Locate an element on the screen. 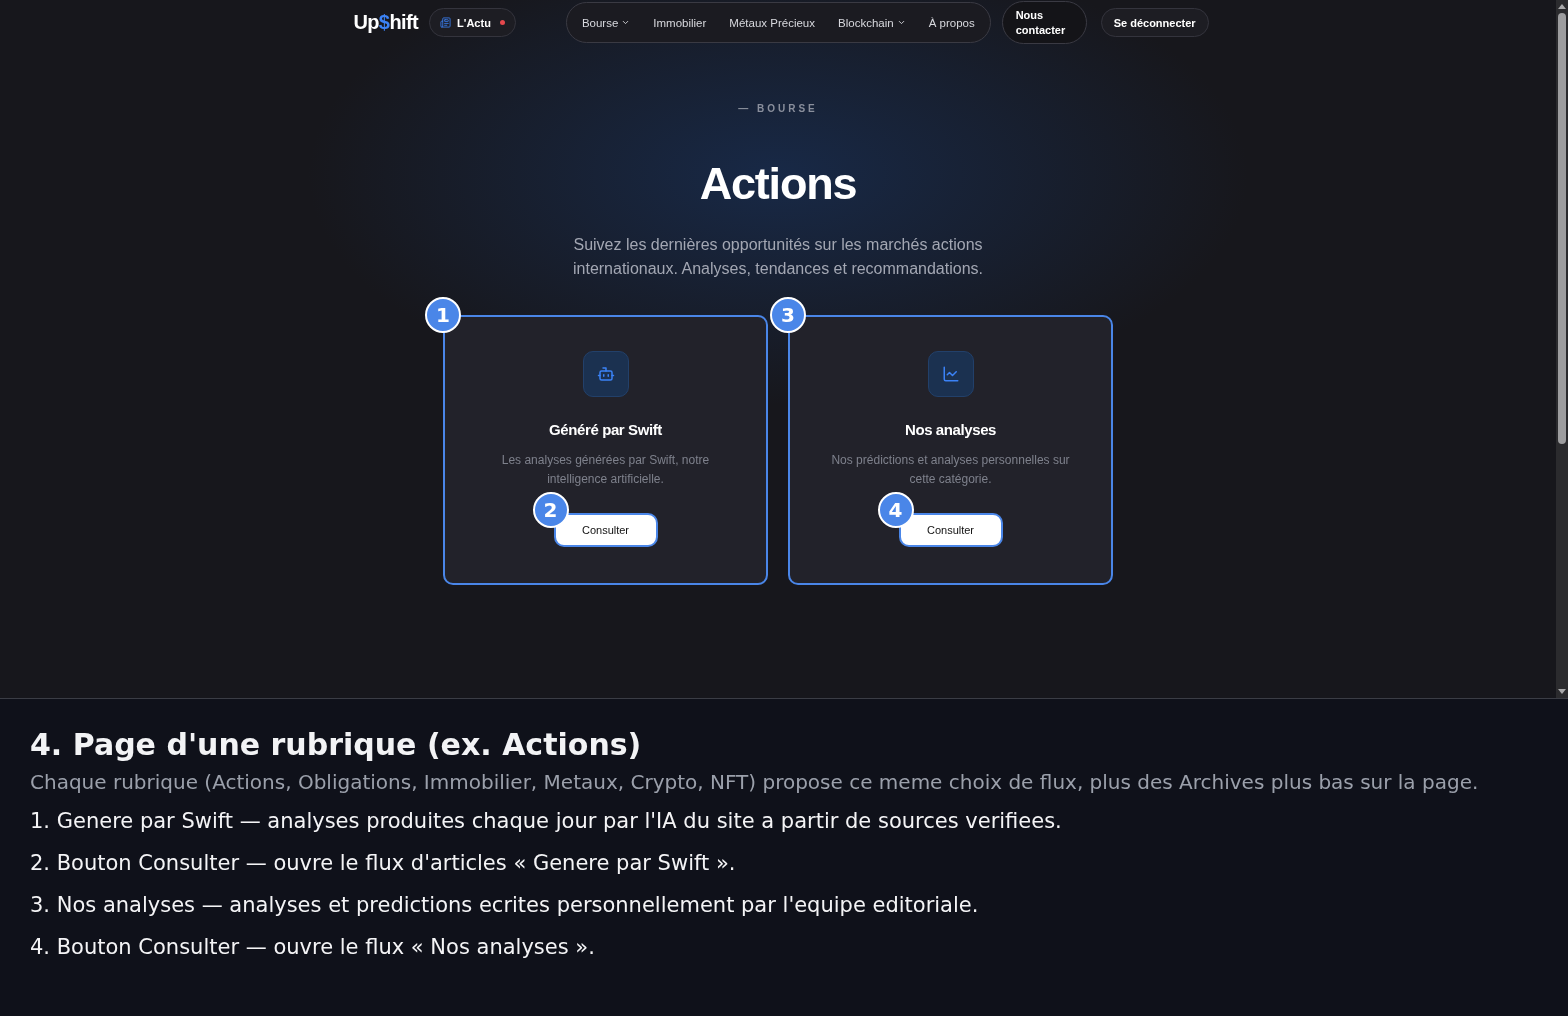 The image size is (1568, 1016). explanation-intro: Chaque rubrique (Actions, Obligations, Immobilier, Metaux, Crypto, NFT) propose ce meme choix de flux, plus des Archives plus bas sur la page. is located at coordinates (755, 782).